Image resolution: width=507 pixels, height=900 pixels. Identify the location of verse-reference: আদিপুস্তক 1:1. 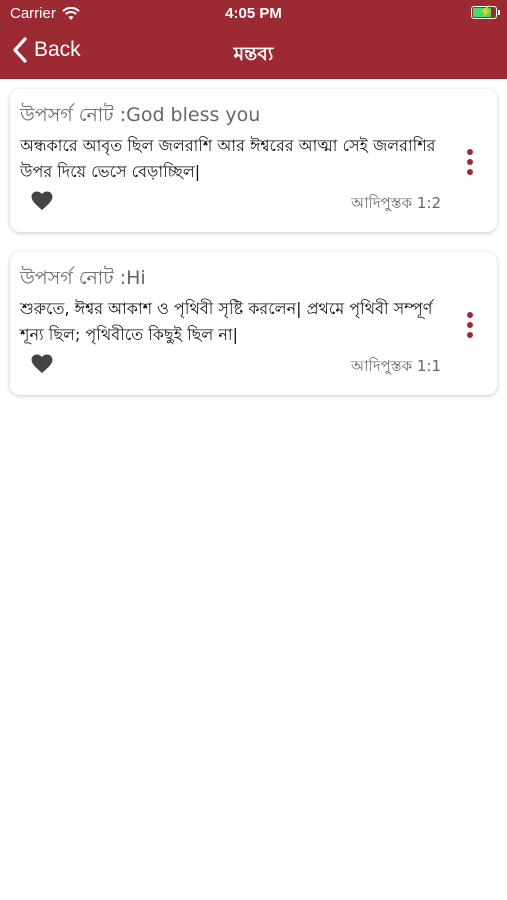
(395, 366).